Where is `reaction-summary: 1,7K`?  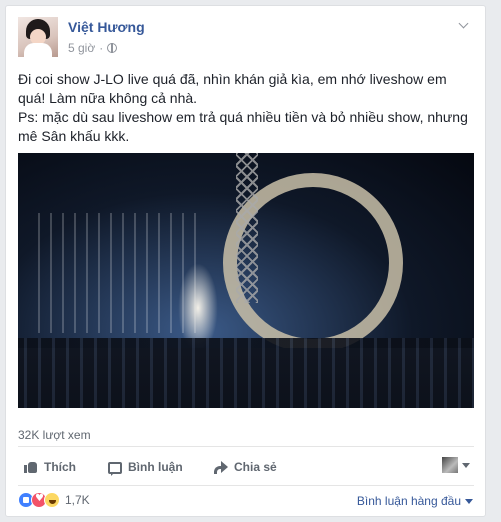 reaction-summary: 1,7K is located at coordinates (54, 500).